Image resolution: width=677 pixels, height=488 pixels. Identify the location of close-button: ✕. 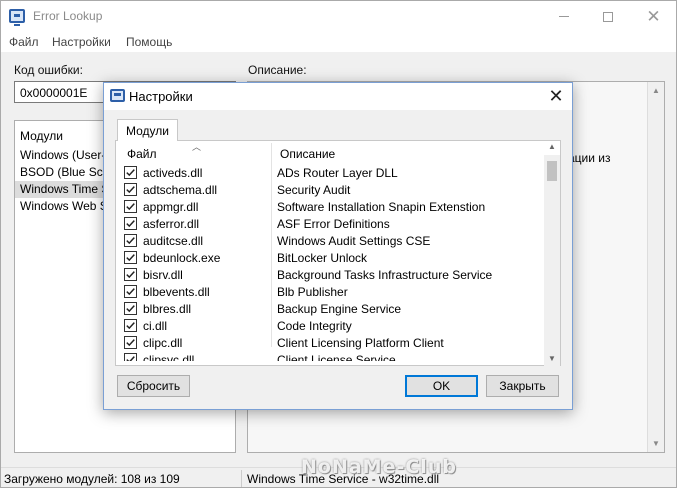
(653, 16).